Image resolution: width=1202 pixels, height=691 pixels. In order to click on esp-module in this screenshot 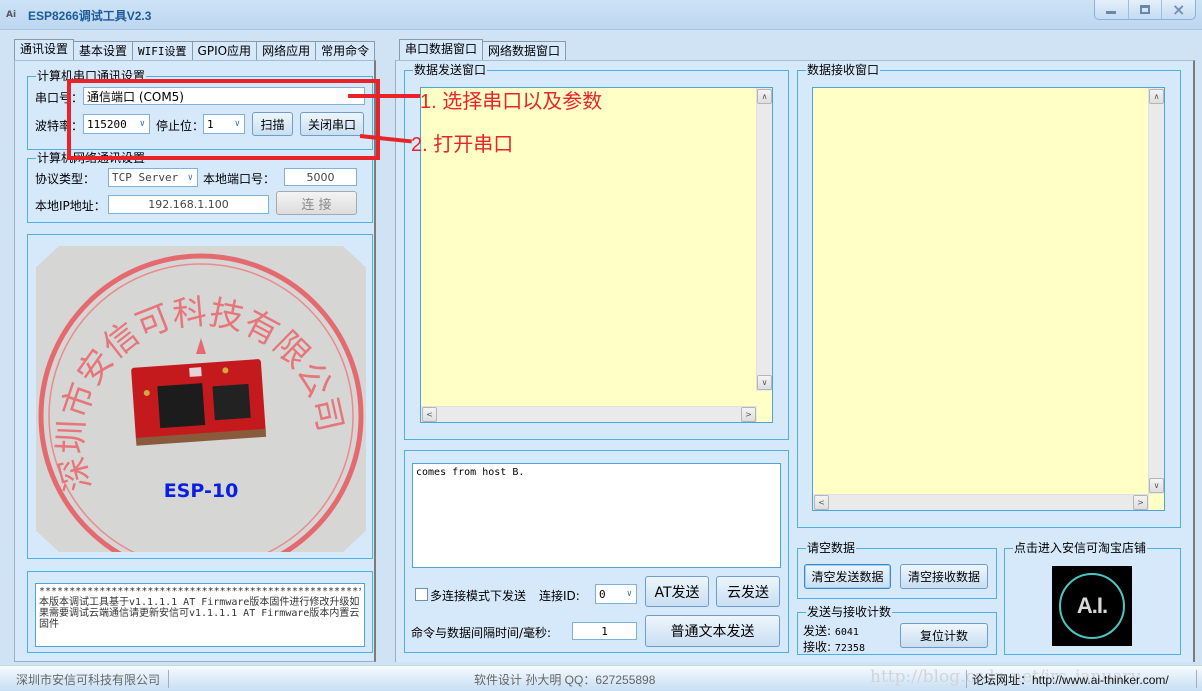, I will do `click(199, 402)`.